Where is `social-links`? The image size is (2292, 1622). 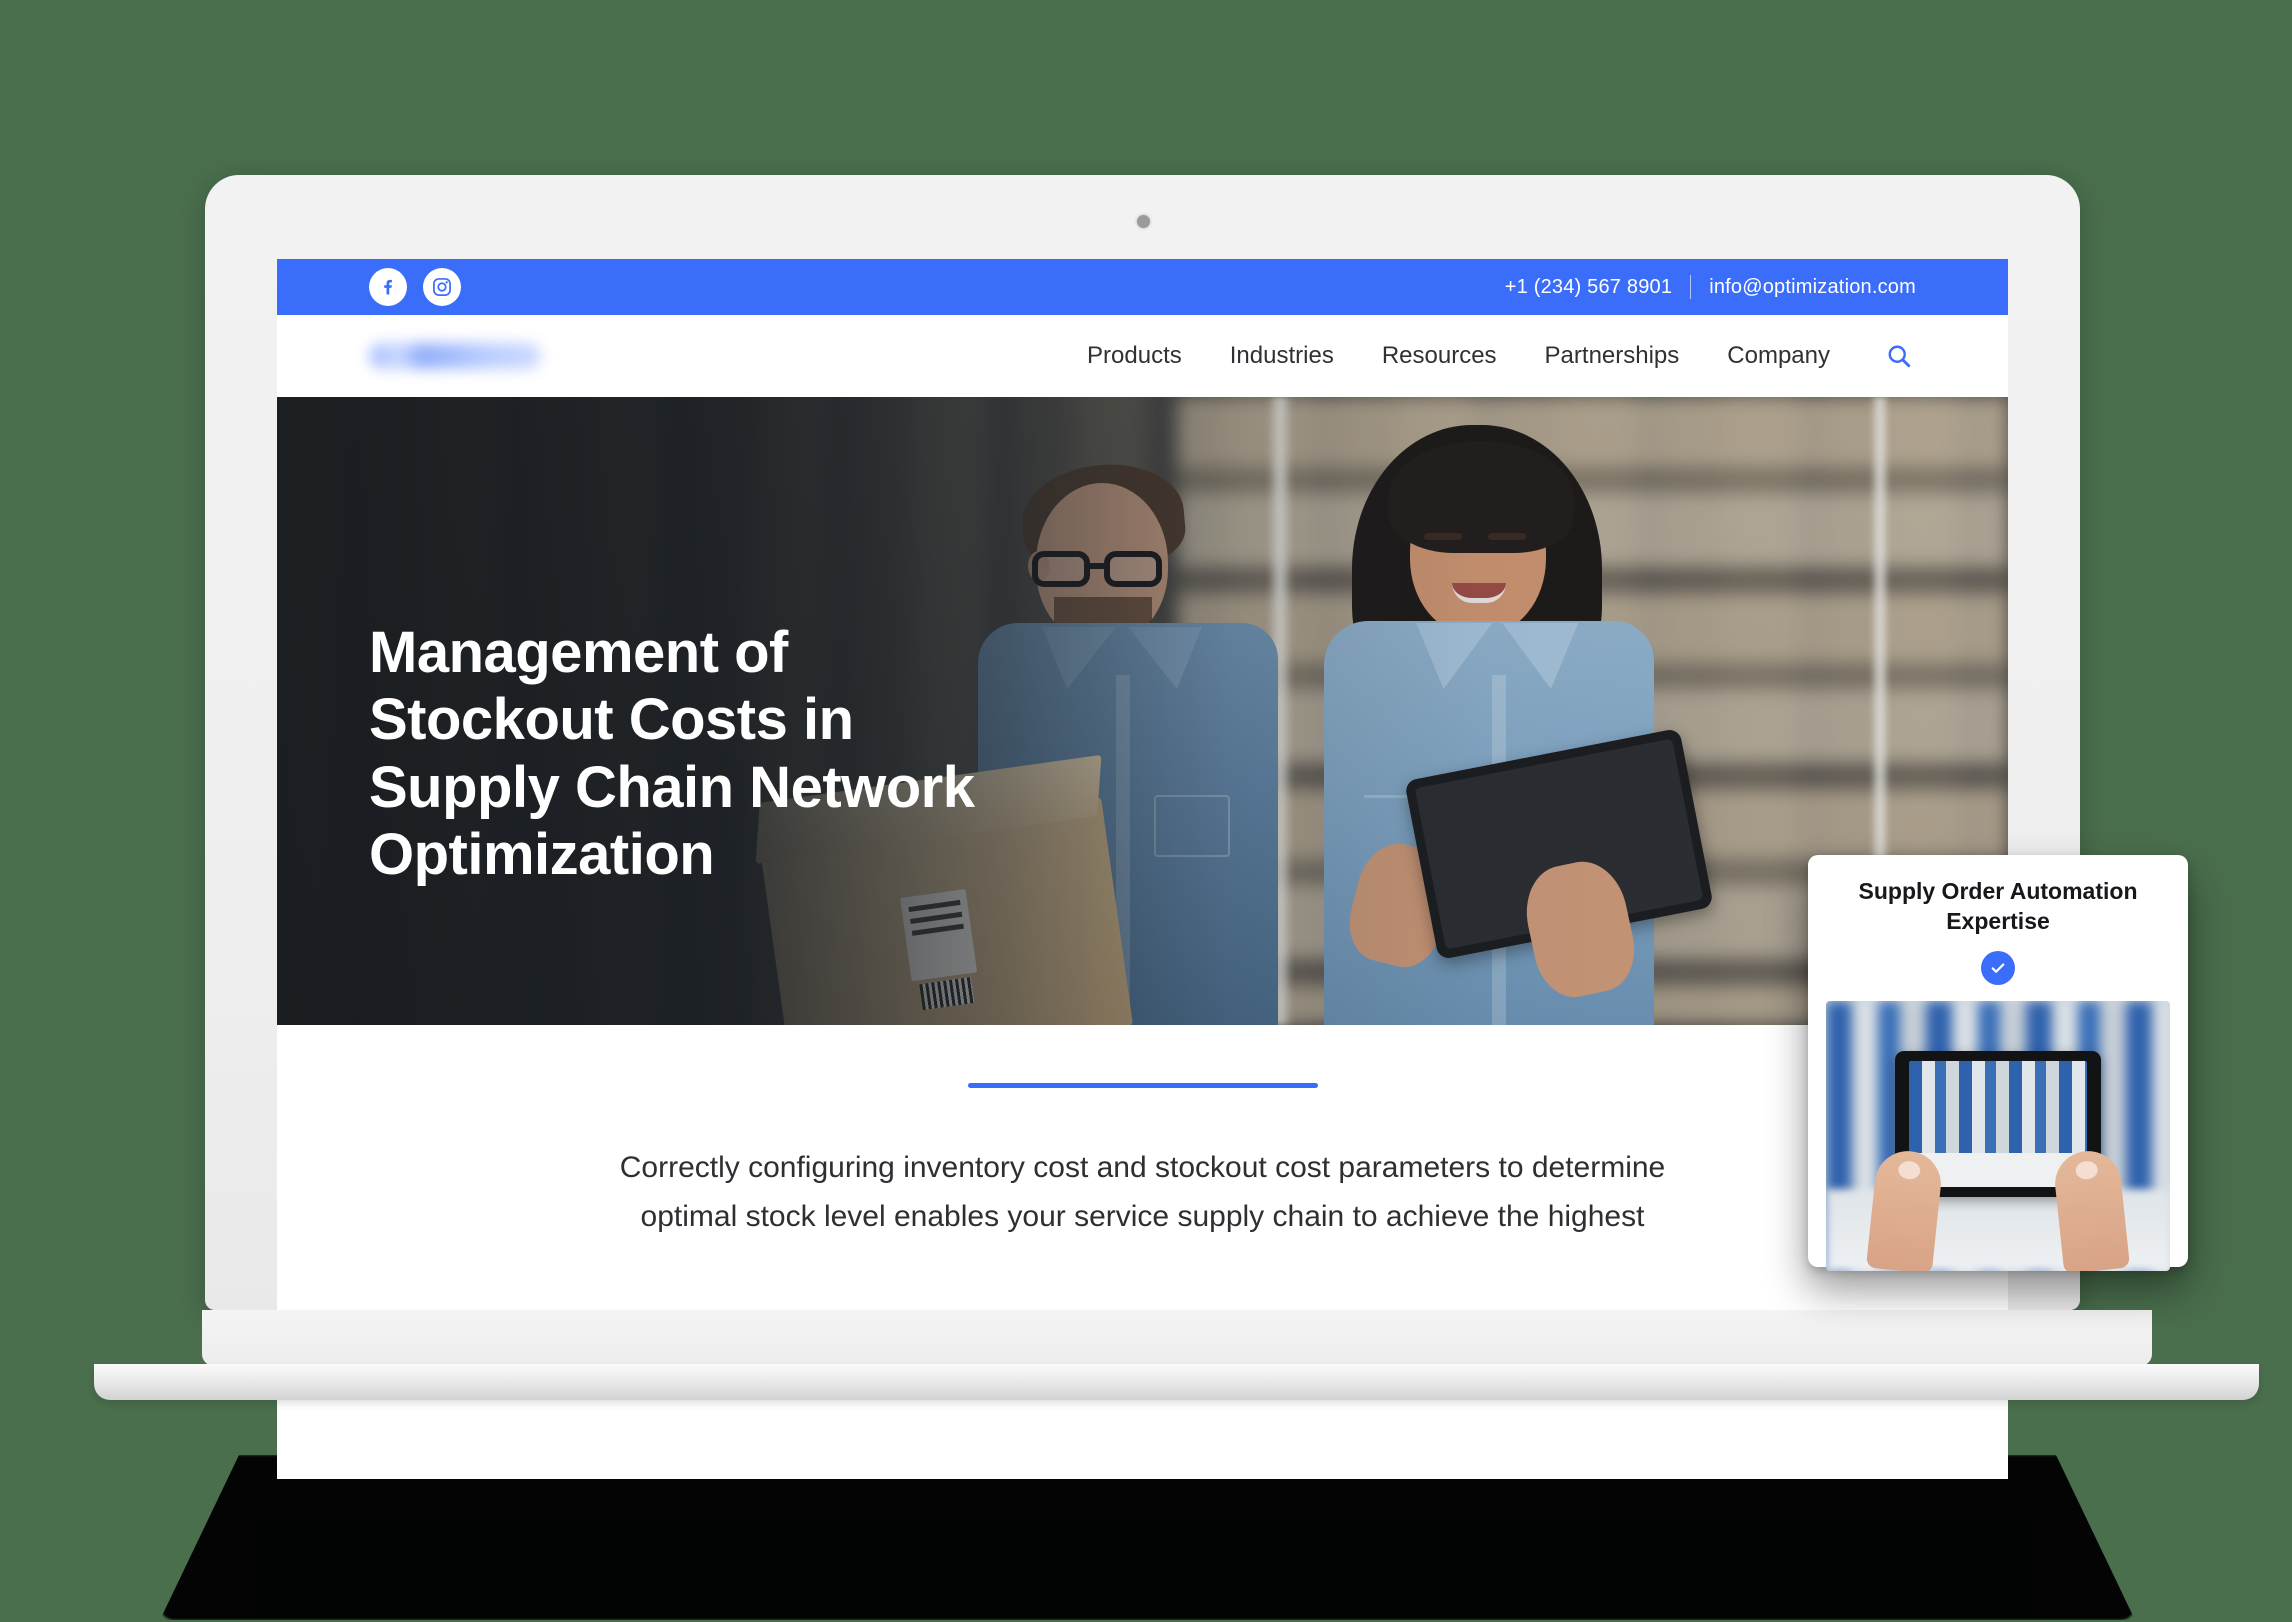 social-links is located at coordinates (415, 287).